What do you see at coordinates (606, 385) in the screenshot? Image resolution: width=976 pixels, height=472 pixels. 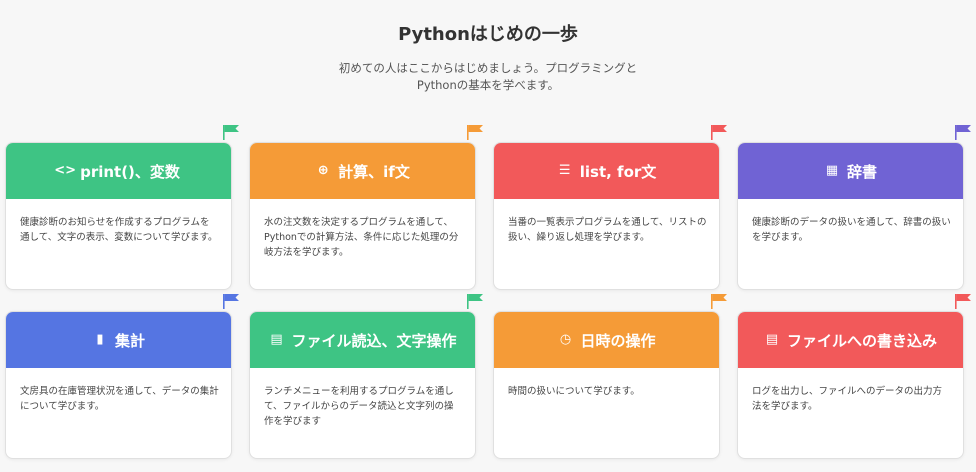 I see `course-card-datetime: ◷ 日時の操作 時間の扱いについて学びます。` at bounding box center [606, 385].